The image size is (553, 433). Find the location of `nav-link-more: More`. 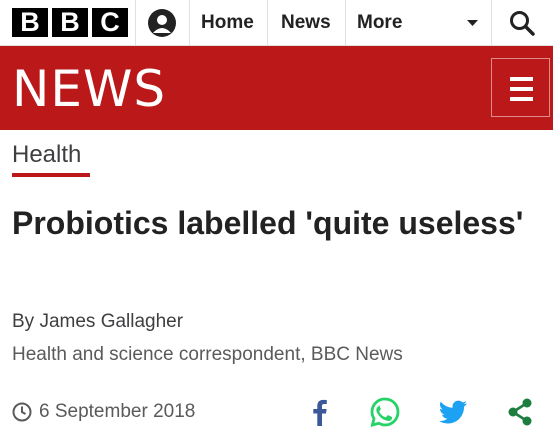

nav-link-more: More is located at coordinates (379, 23).